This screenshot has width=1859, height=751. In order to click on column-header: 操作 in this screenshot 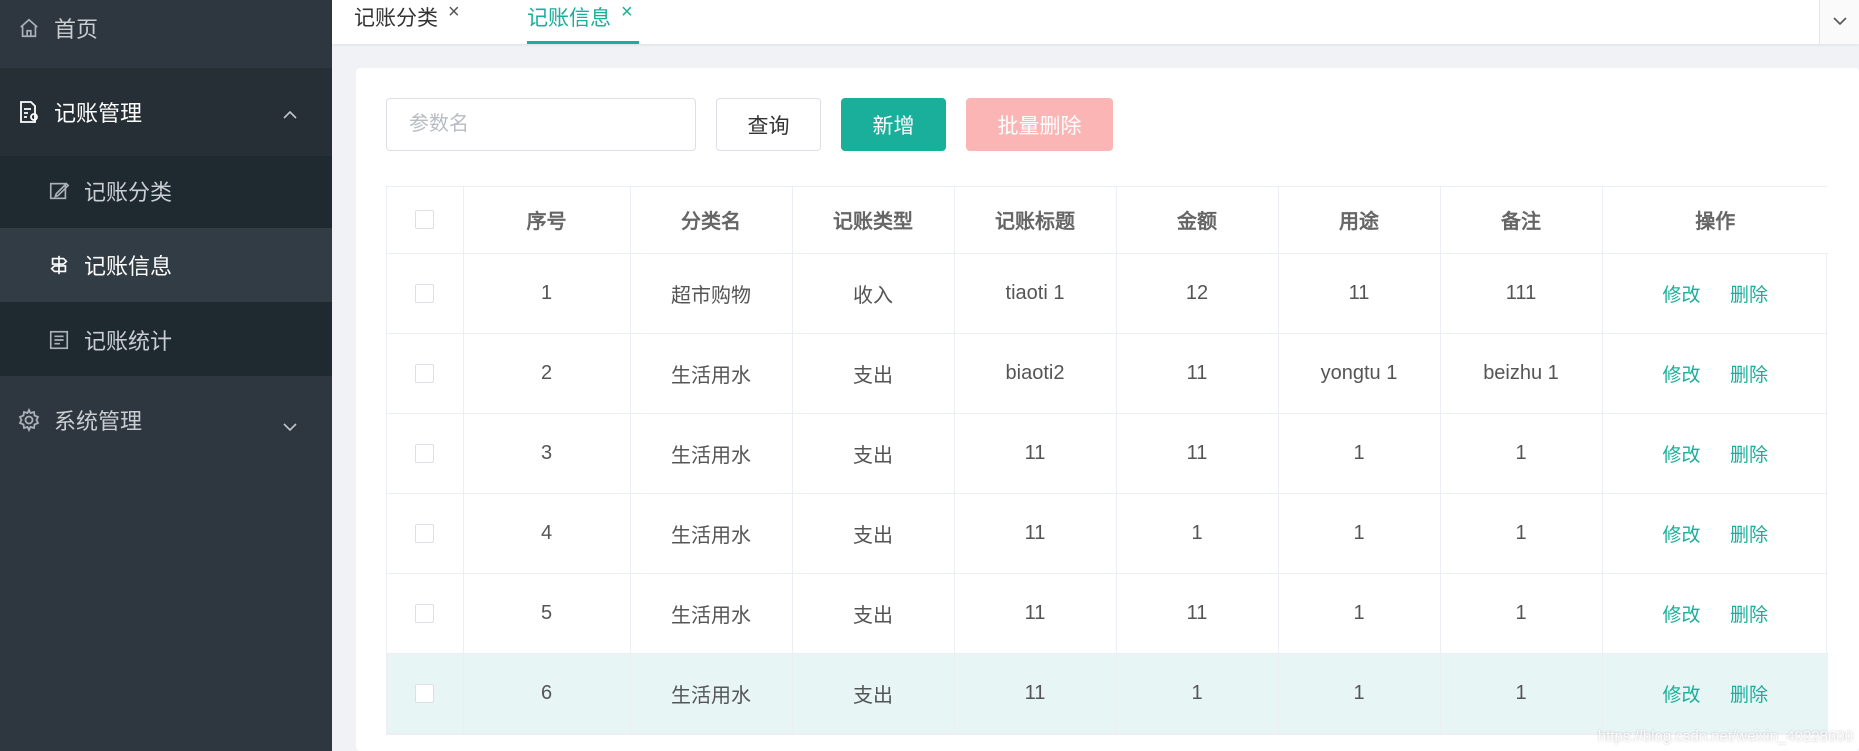, I will do `click(1715, 220)`.